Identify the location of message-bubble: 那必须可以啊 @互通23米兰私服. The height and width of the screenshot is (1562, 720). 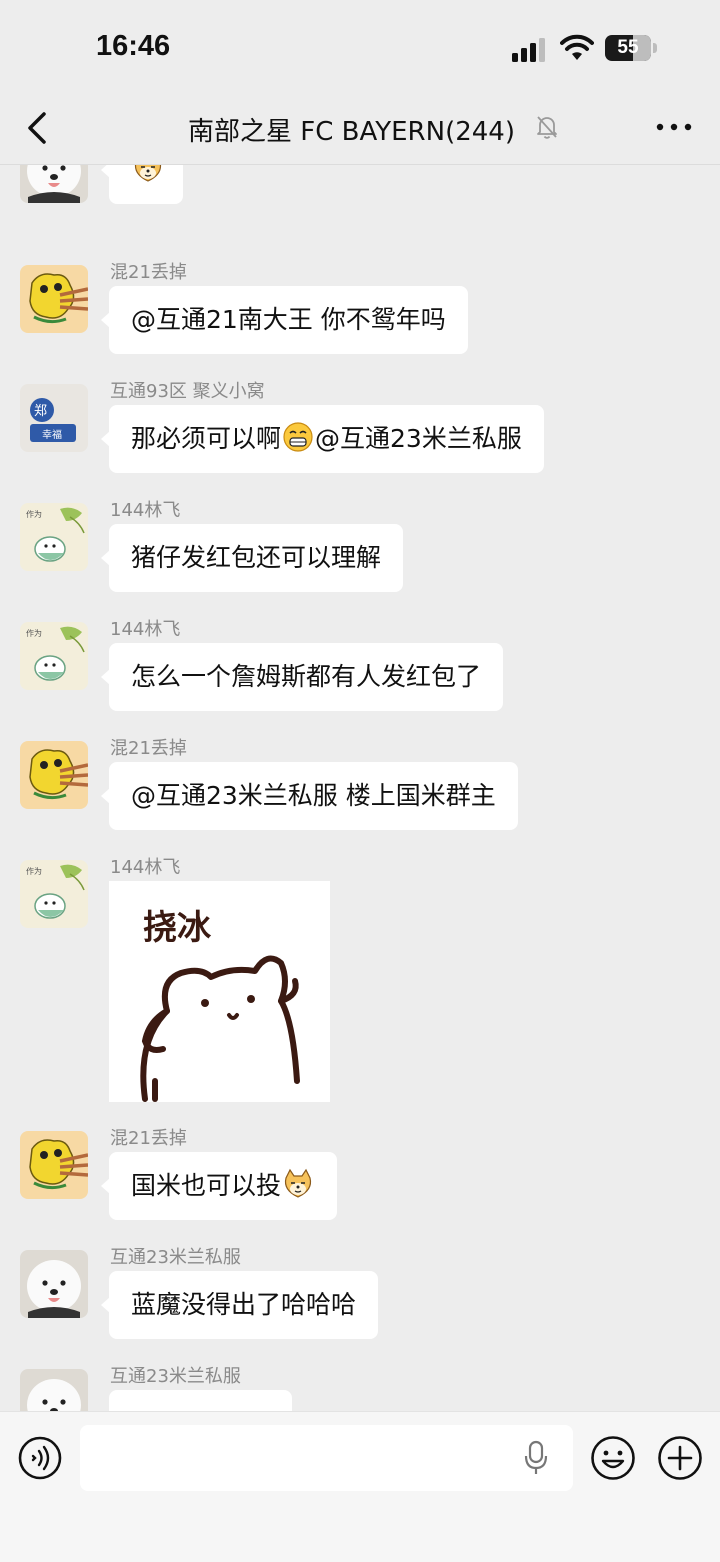
(322, 439).